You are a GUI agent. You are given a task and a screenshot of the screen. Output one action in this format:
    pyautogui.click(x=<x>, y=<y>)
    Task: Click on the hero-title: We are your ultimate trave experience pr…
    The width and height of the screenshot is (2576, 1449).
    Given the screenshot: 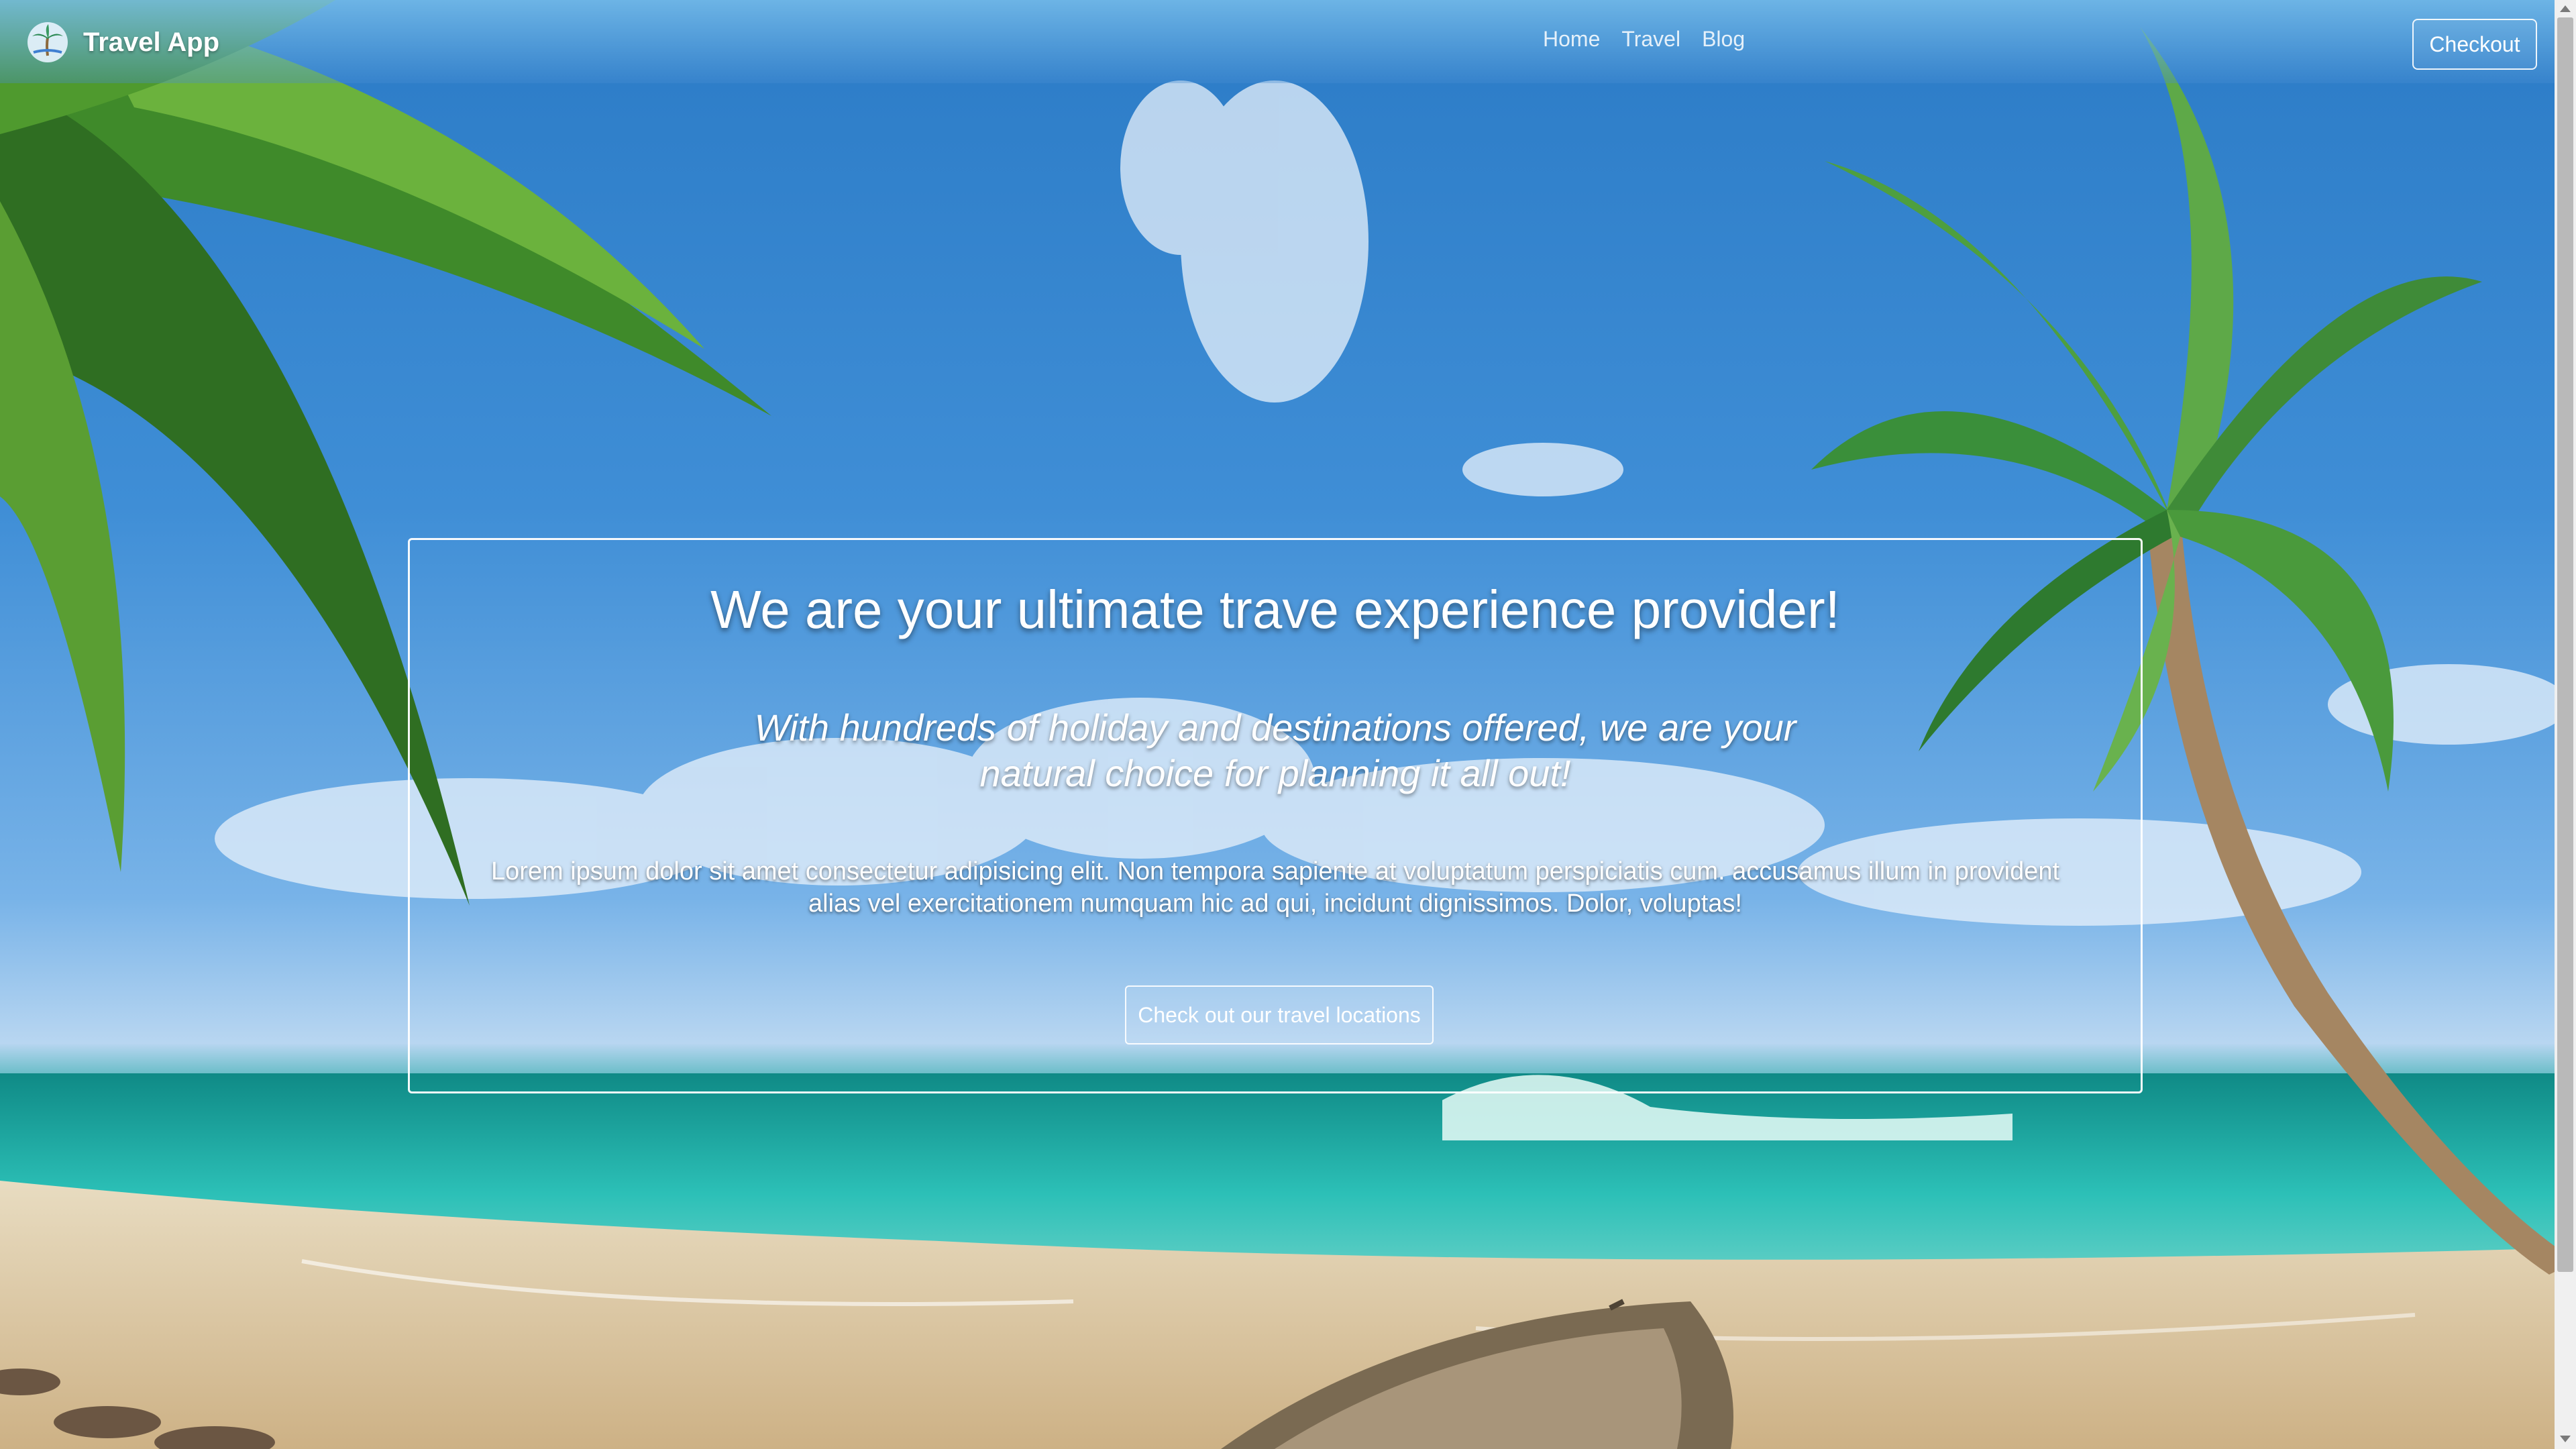 What is the action you would take?
    pyautogui.click(x=1275, y=609)
    